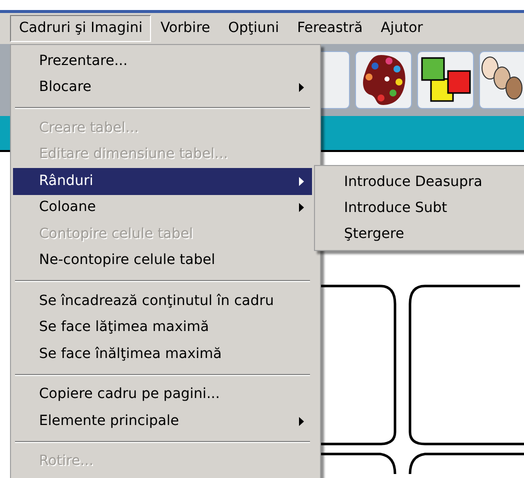 This screenshot has height=478, width=524. What do you see at coordinates (162, 207) in the screenshot?
I see `menu-item: Coloane` at bounding box center [162, 207].